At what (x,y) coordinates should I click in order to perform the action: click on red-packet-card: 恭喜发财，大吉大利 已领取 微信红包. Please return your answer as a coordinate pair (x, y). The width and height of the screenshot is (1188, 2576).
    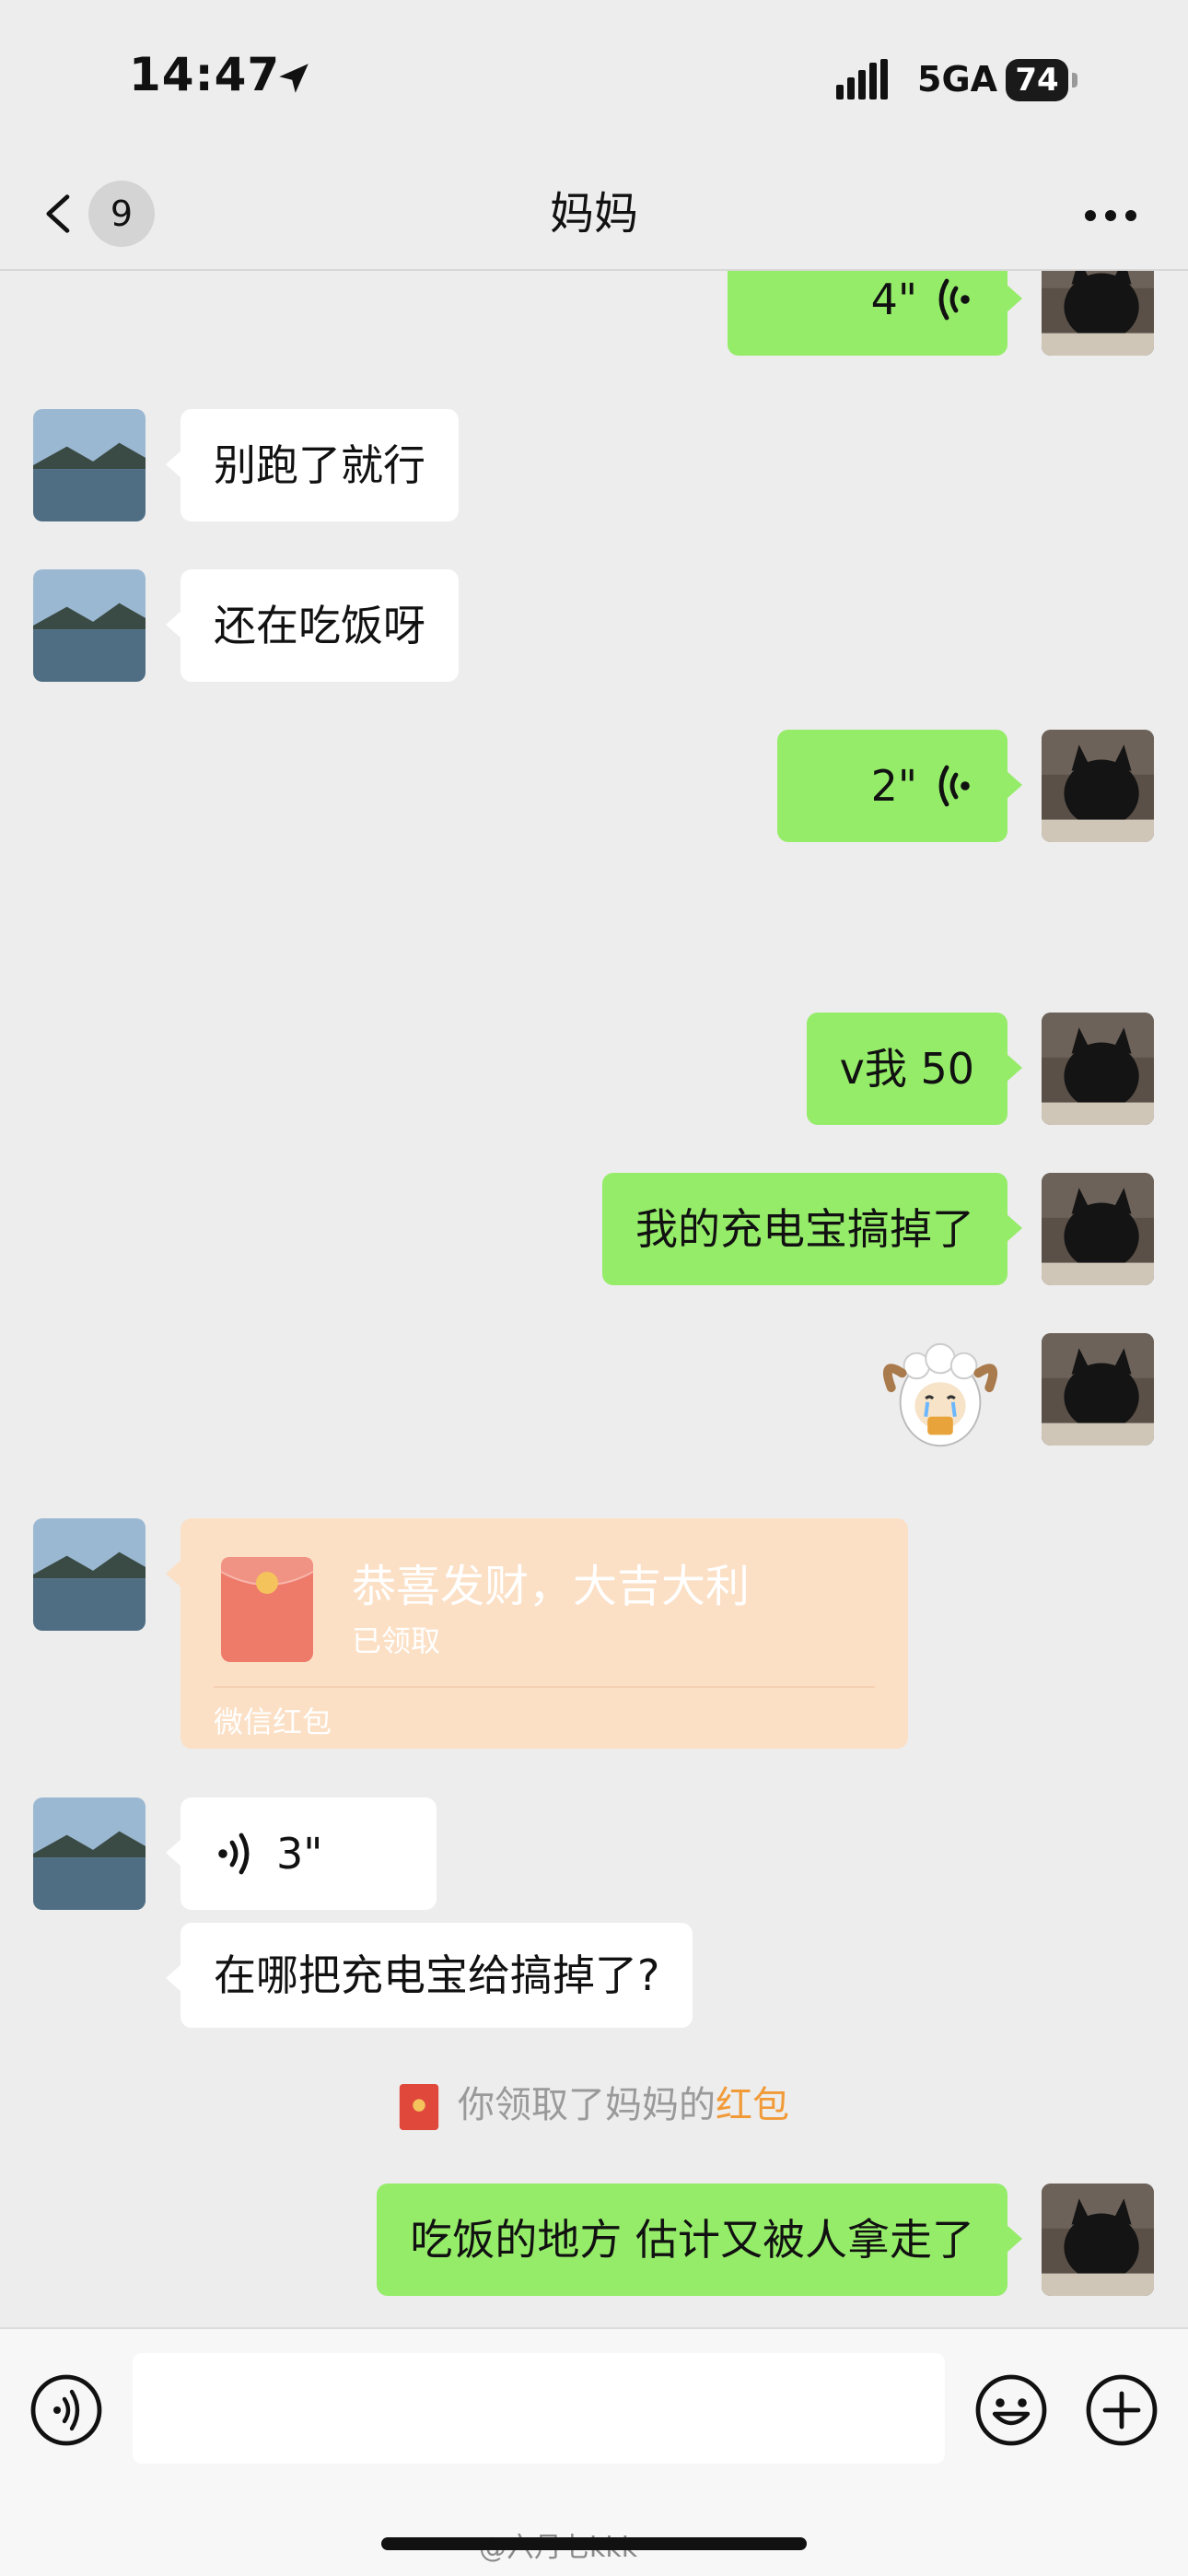
    Looking at the image, I should click on (537, 1633).